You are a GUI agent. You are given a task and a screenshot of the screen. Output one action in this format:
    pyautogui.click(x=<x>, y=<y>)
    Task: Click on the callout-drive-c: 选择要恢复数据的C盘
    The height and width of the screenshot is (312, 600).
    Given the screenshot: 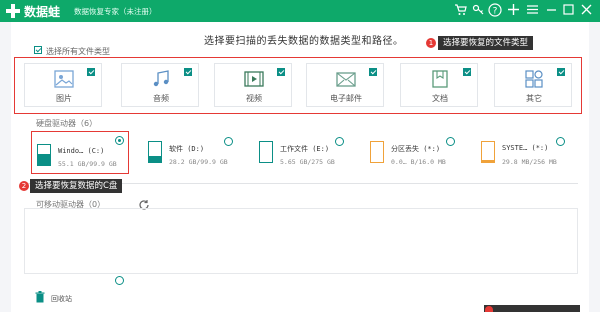 What is the action you would take?
    pyautogui.click(x=76, y=186)
    